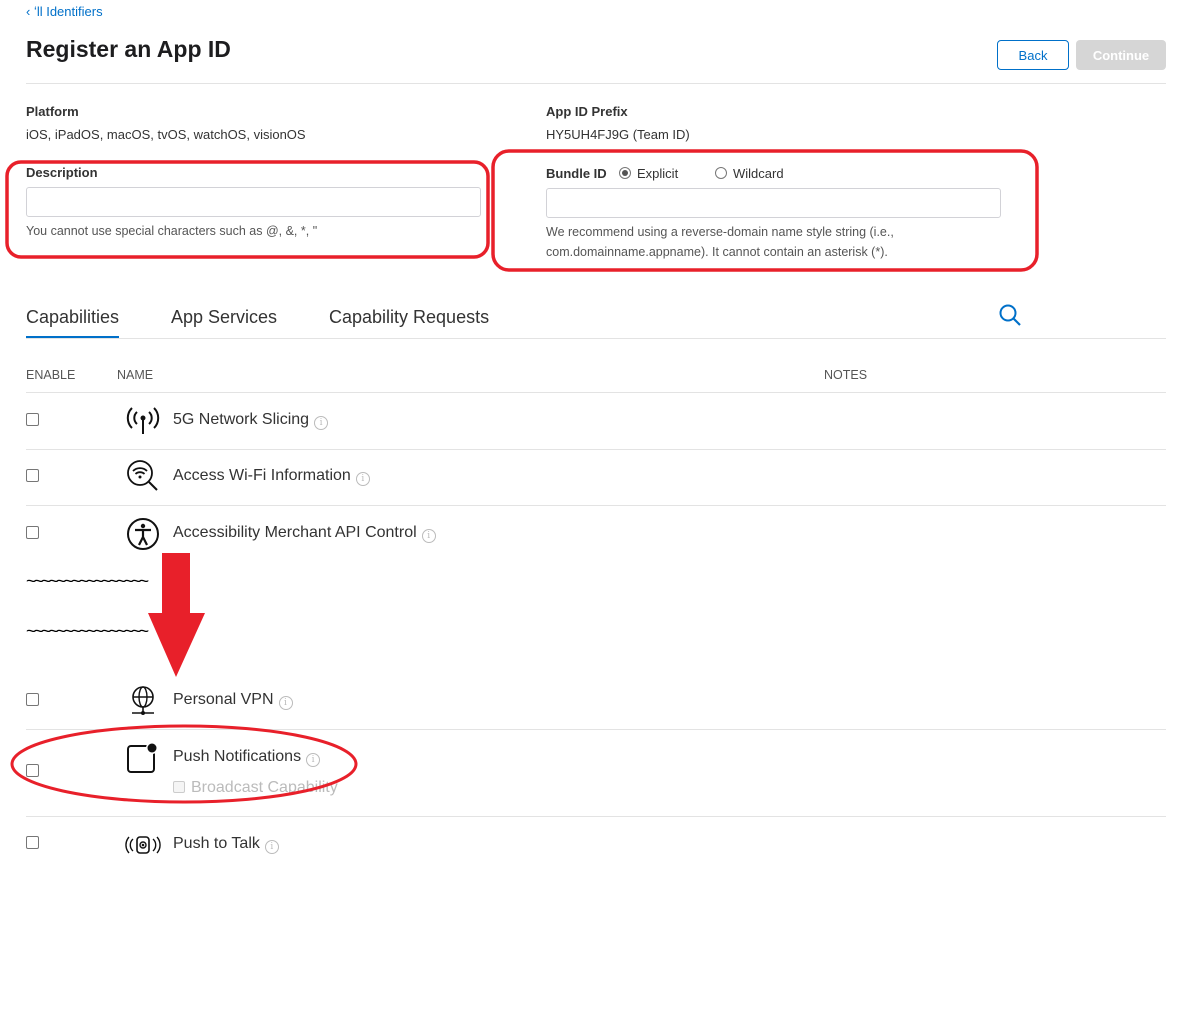 Image resolution: width=1178 pixels, height=1010 pixels. I want to click on radio-explicit-label: Explicit, so click(658, 173).